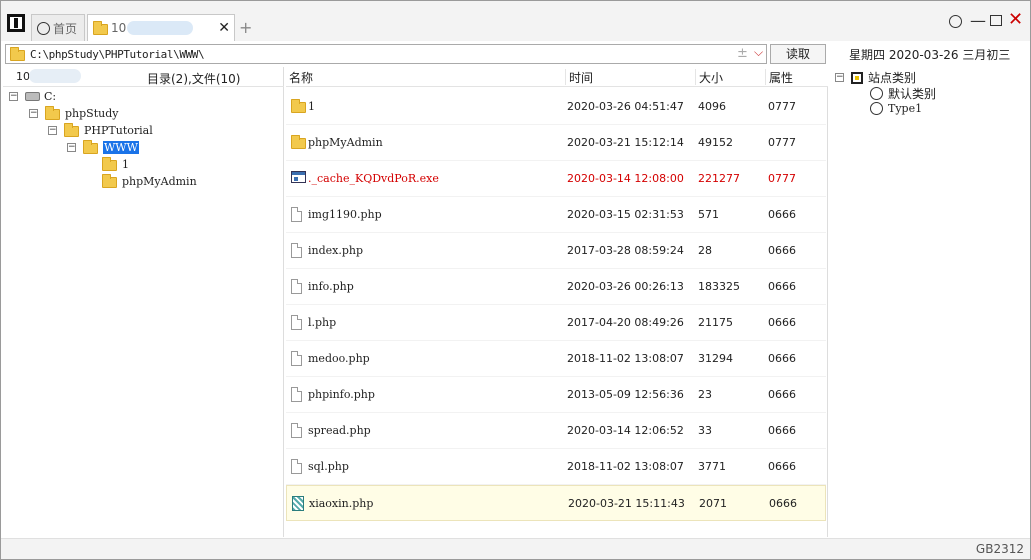 The height and width of the screenshot is (560, 1031). What do you see at coordinates (857, 77) in the screenshot?
I see `category-root-icon` at bounding box center [857, 77].